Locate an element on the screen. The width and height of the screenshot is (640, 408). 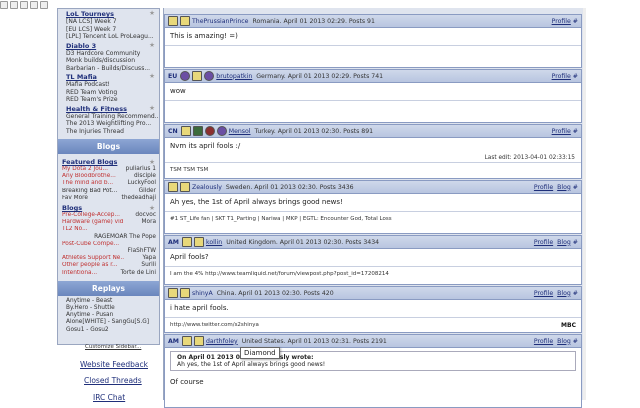
sidebar-item: RED Team's Prize is located at coordinates (108, 100).